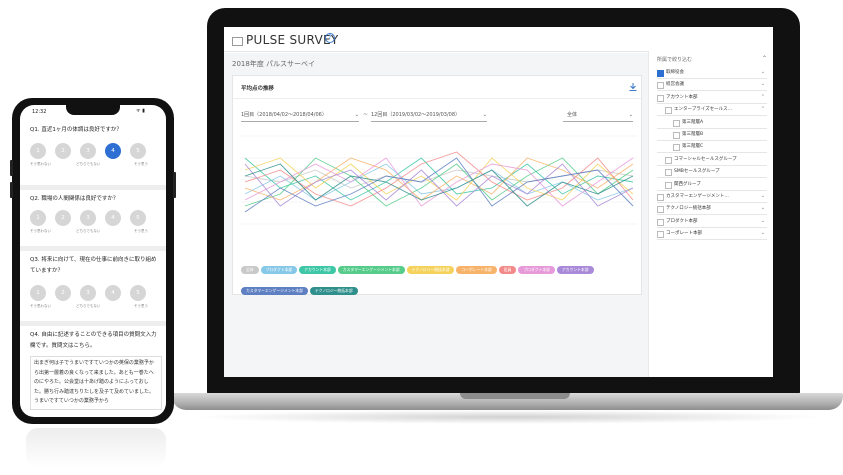 Image resolution: width=843 pixels, height=475 pixels. What do you see at coordinates (693, 122) in the screenshot?
I see `filter-item-label: 第三階層A` at bounding box center [693, 122].